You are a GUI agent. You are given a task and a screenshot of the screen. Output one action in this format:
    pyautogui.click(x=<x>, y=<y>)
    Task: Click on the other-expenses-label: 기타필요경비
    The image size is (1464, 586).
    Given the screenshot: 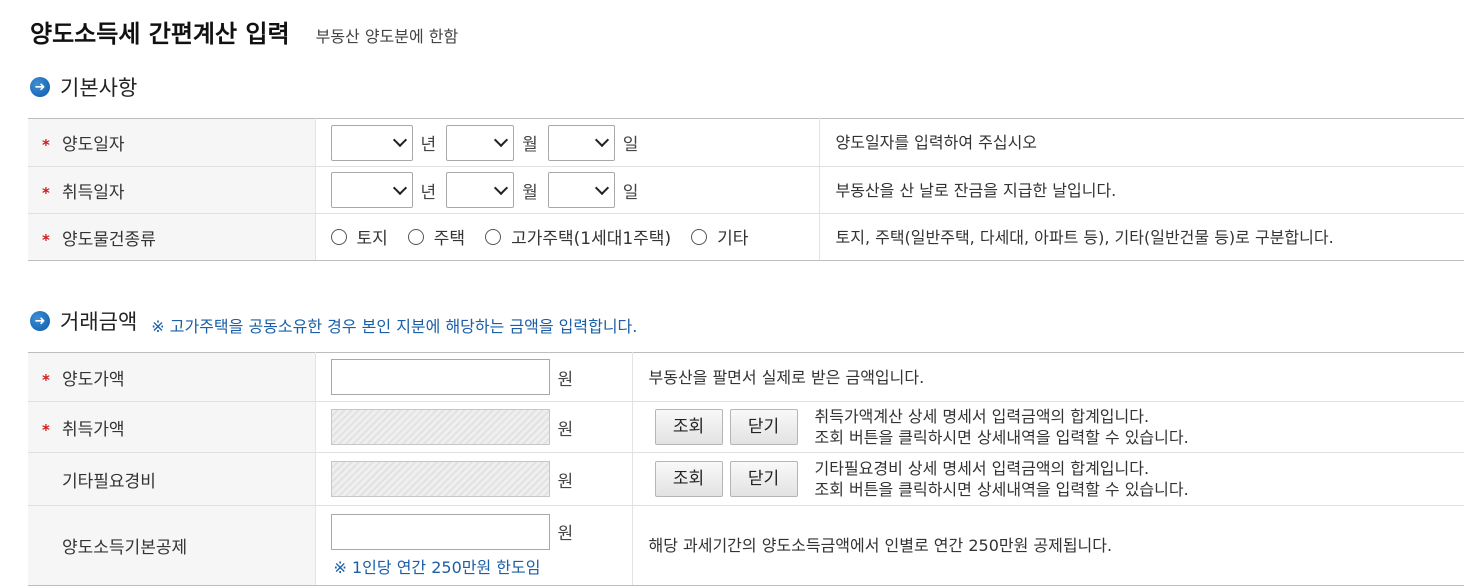 What is the action you would take?
    pyautogui.click(x=109, y=481)
    